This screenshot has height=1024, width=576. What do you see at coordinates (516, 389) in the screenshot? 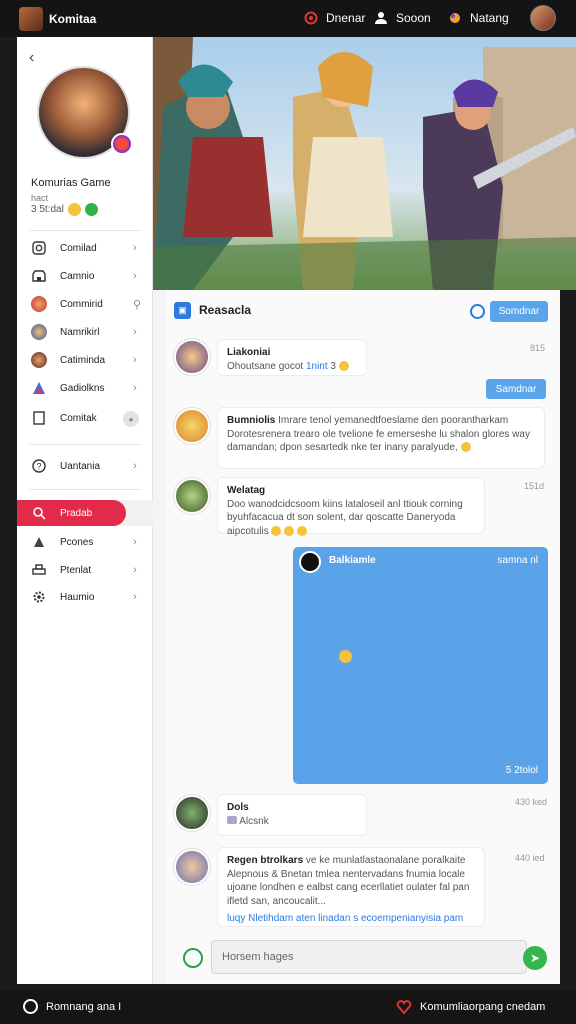
I see `reply-button: Samdnar` at bounding box center [516, 389].